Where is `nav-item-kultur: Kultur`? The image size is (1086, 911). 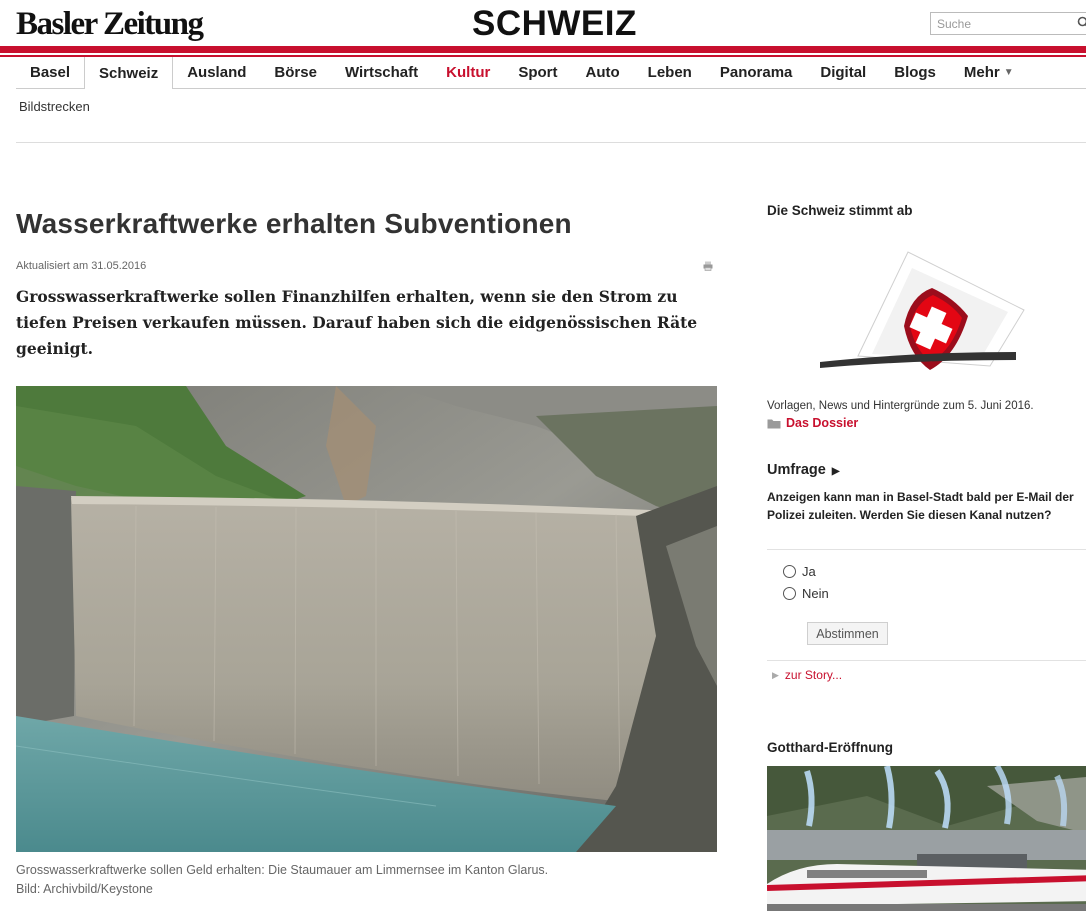
nav-item-kultur: Kultur is located at coordinates (468, 72).